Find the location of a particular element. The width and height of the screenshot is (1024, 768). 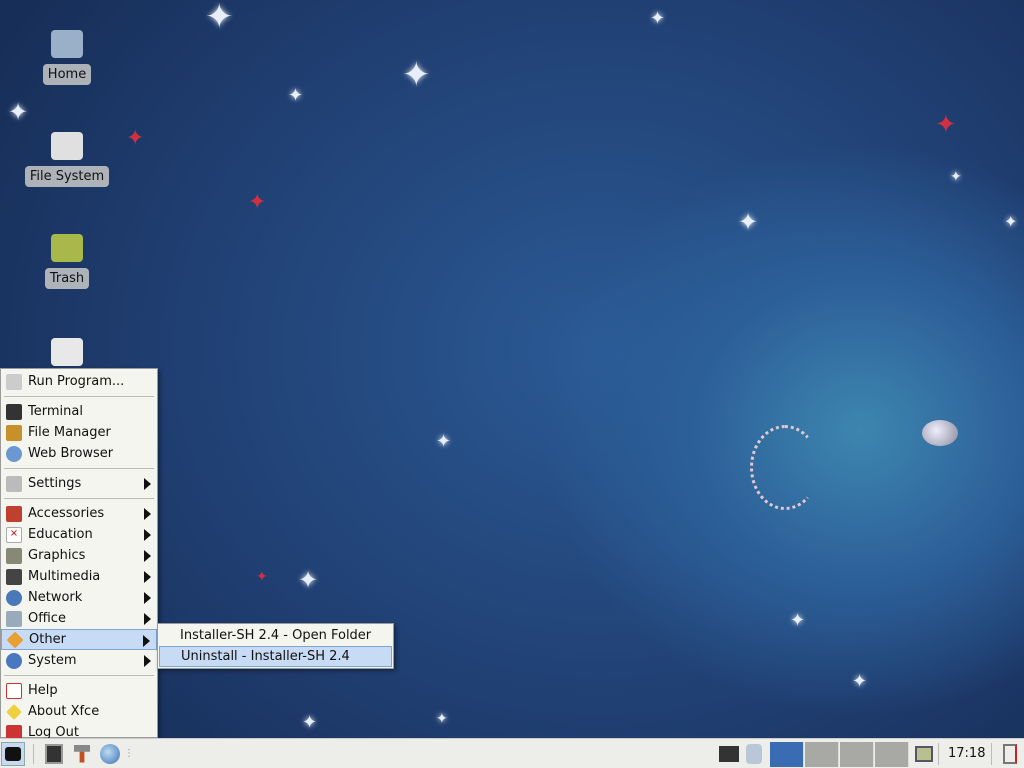

trash-icon is located at coordinates (67, 248).